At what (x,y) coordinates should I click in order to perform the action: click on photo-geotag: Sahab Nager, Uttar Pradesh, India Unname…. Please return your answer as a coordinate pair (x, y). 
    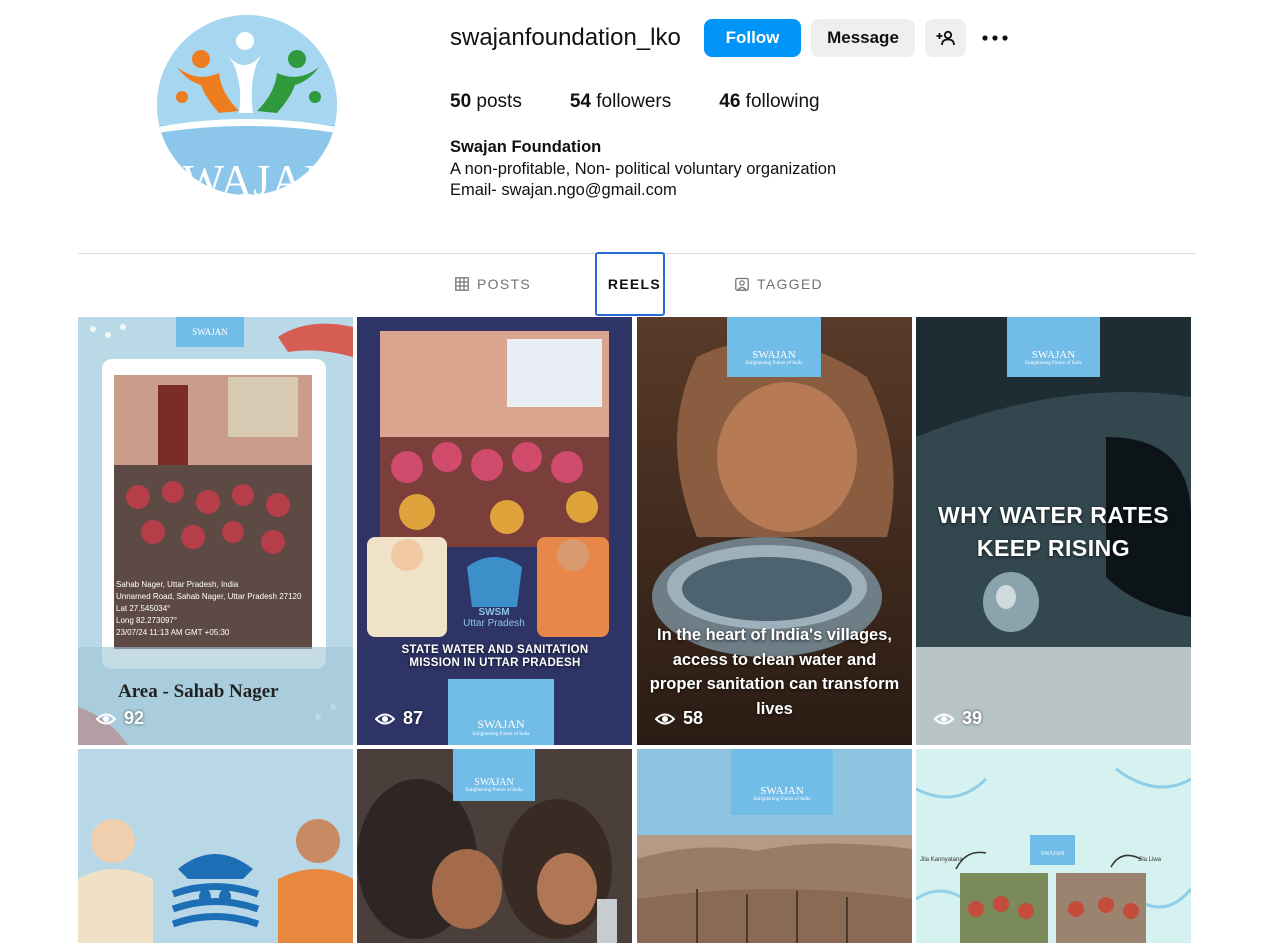
    Looking at the image, I should click on (214, 609).